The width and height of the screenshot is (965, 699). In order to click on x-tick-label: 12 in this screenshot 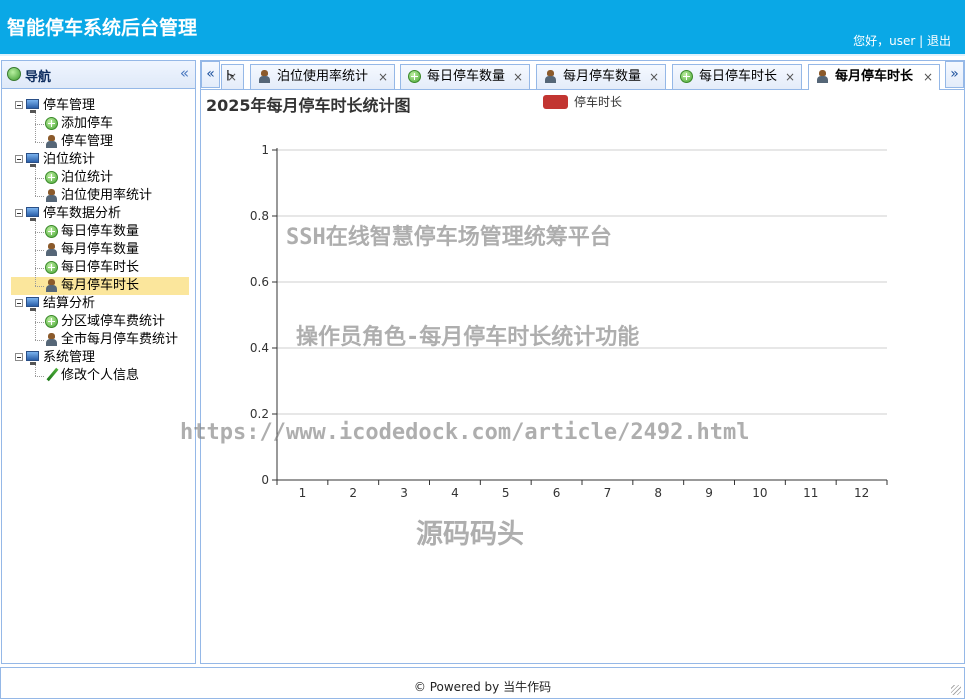, I will do `click(861, 493)`.